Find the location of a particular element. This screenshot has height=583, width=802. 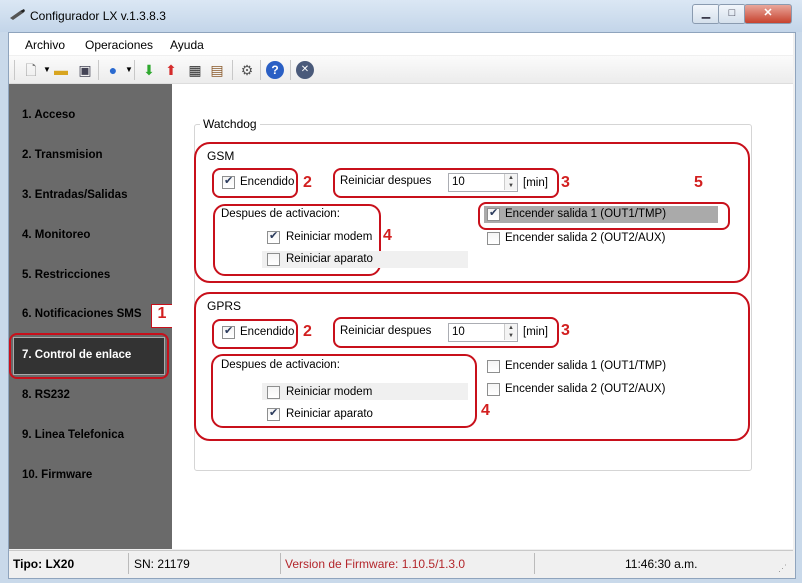

gprs-reiniciar-spinner: 10 ▲ ▼ is located at coordinates (483, 332).